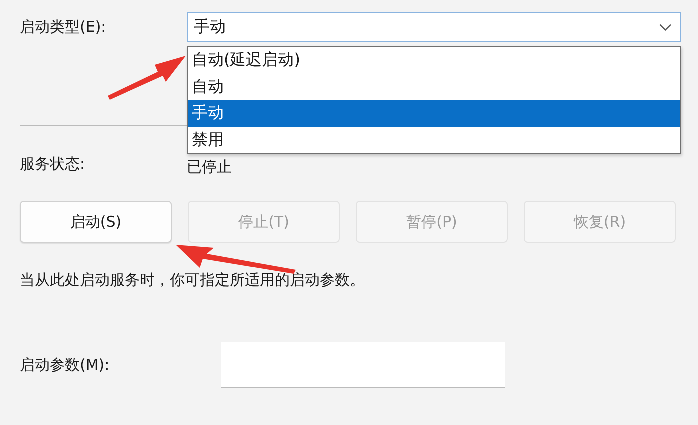 This screenshot has width=698, height=425. What do you see at coordinates (209, 167) in the screenshot?
I see `status-value: 已停止` at bounding box center [209, 167].